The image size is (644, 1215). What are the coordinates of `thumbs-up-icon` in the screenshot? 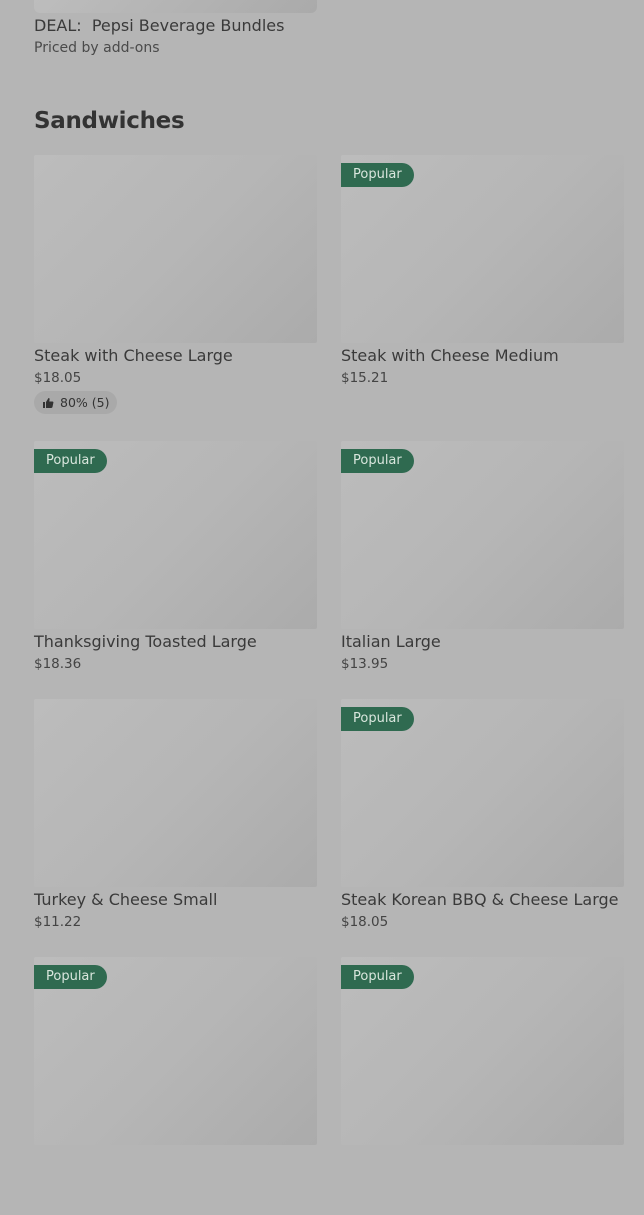 It's located at (48, 403).